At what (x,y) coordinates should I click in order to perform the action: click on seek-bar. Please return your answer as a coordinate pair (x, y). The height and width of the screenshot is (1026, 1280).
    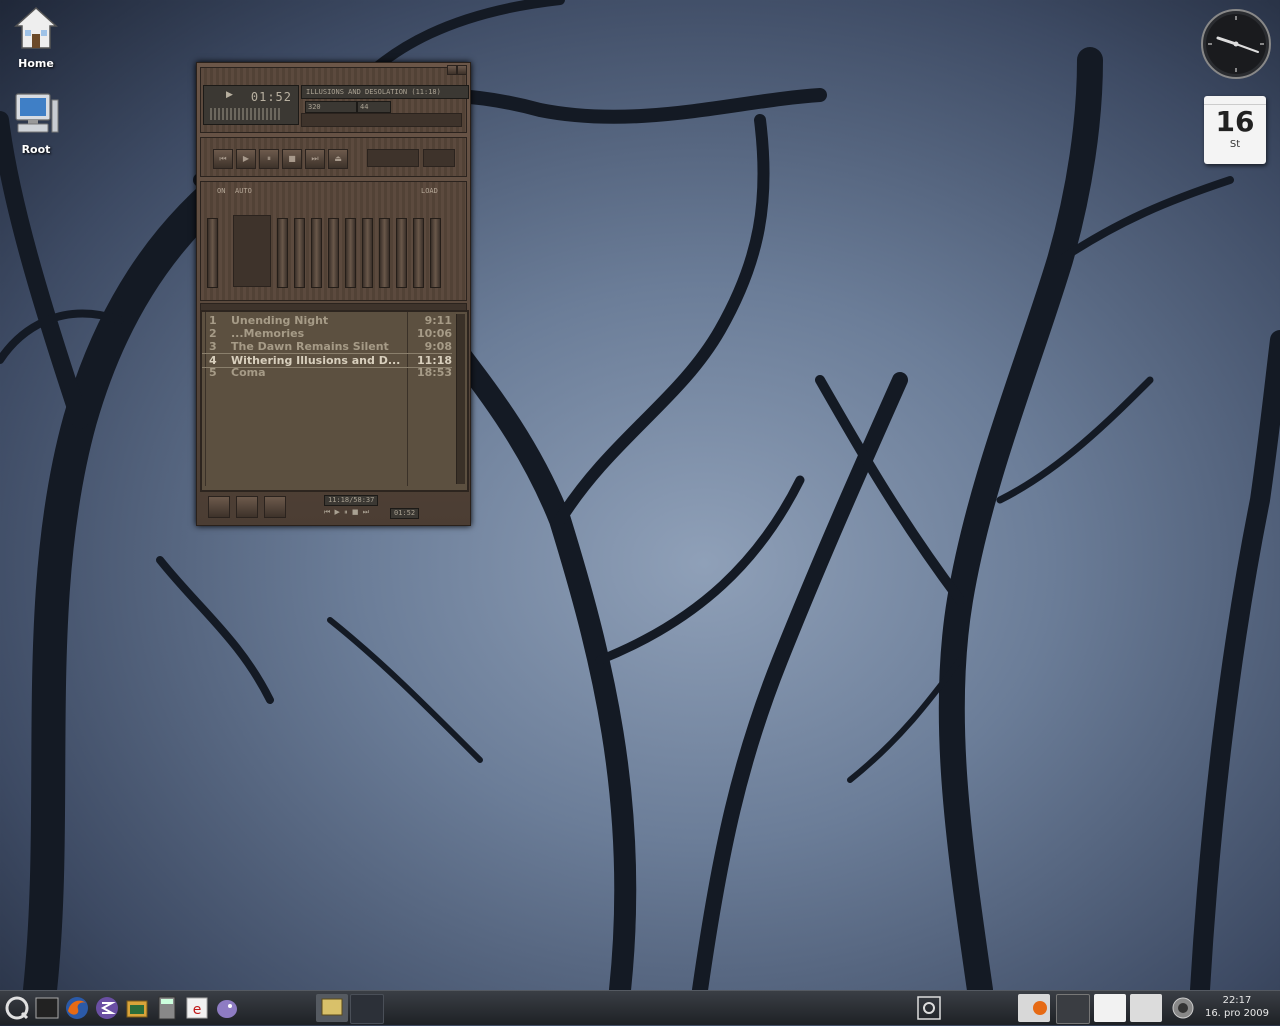
    Looking at the image, I should click on (381, 120).